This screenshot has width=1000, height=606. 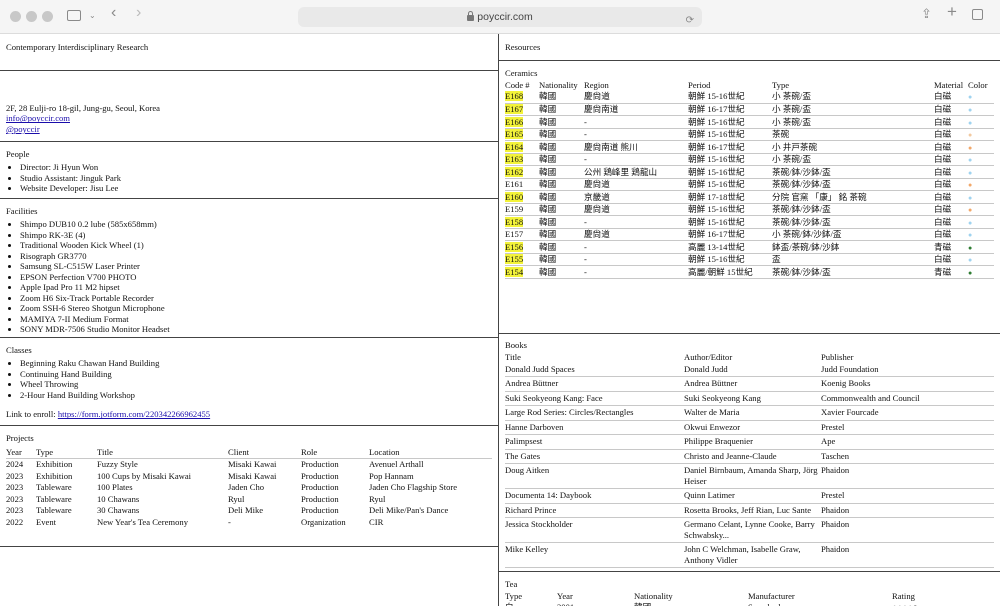 I want to click on table-cell: Koenig Books, so click(x=907, y=384).